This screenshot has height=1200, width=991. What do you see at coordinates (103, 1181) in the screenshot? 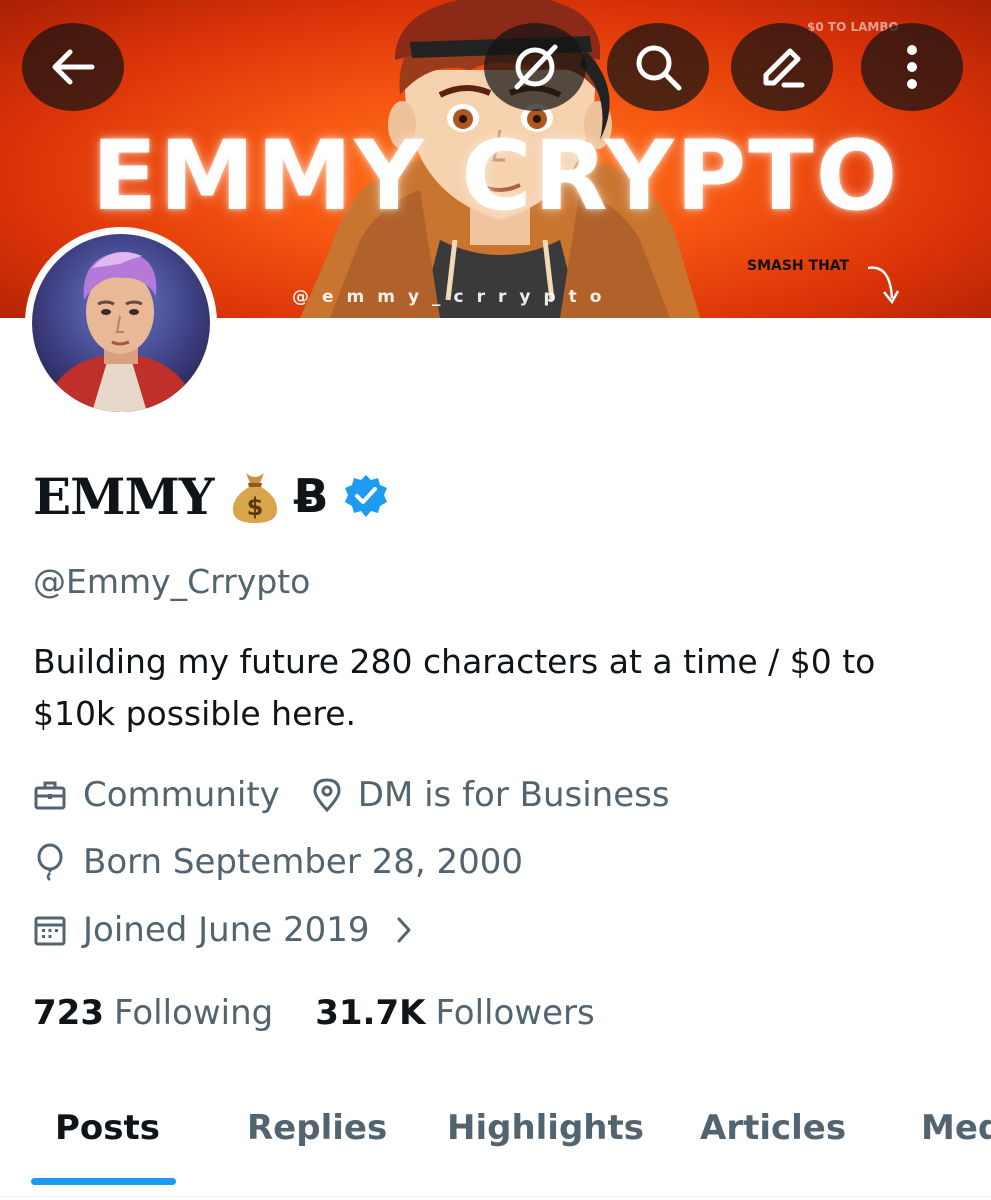
I see `active-tab-indicator` at bounding box center [103, 1181].